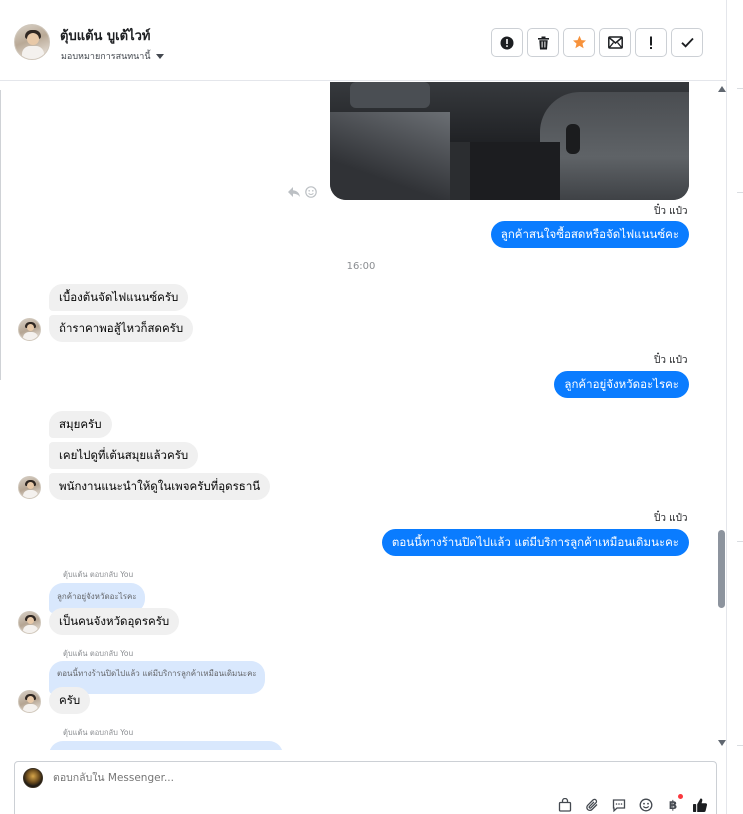 This screenshot has width=743, height=814. Describe the element at coordinates (121, 328) in the screenshot. I see `incoming-message: ถ้าราคาพอสู้ไหวก็สดครับ` at that location.